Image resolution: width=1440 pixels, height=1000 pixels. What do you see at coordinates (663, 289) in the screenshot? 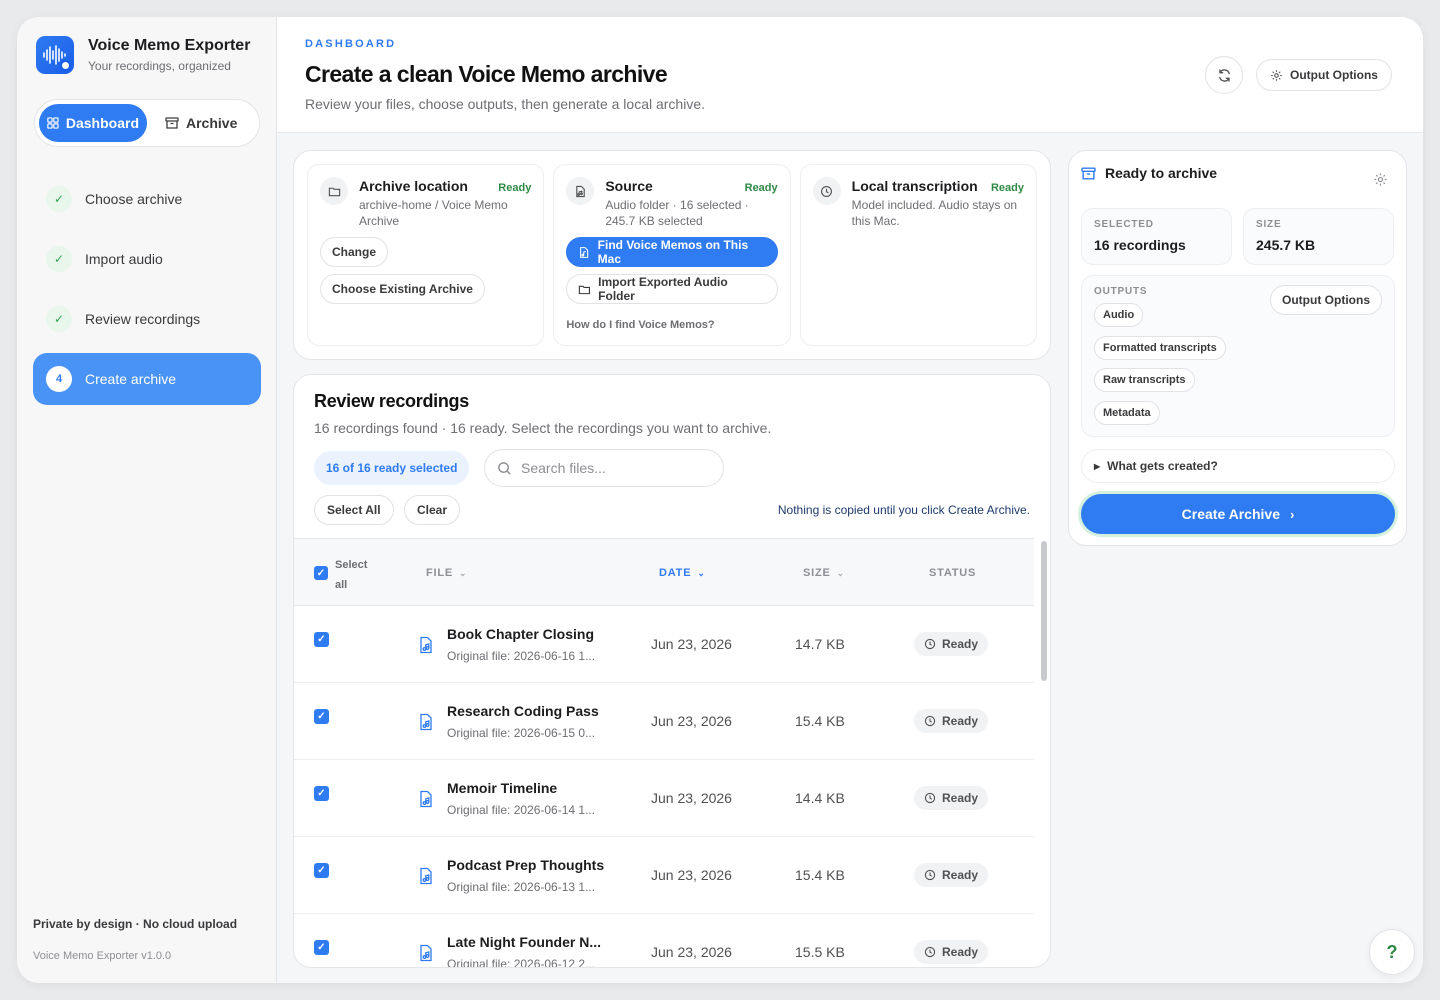
I see `import-exported-audio-label: Import Exported Audio Folder` at bounding box center [663, 289].